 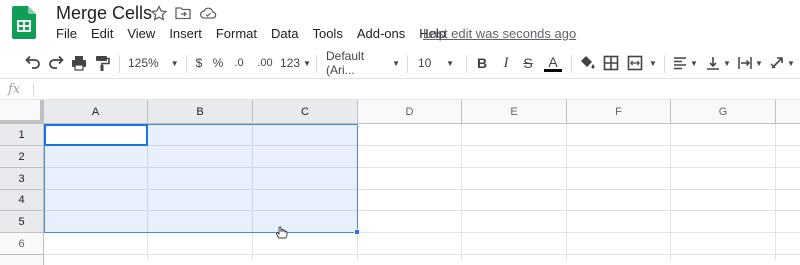 I want to click on last-edit-link: Last edit was seconds ago, so click(x=499, y=34).